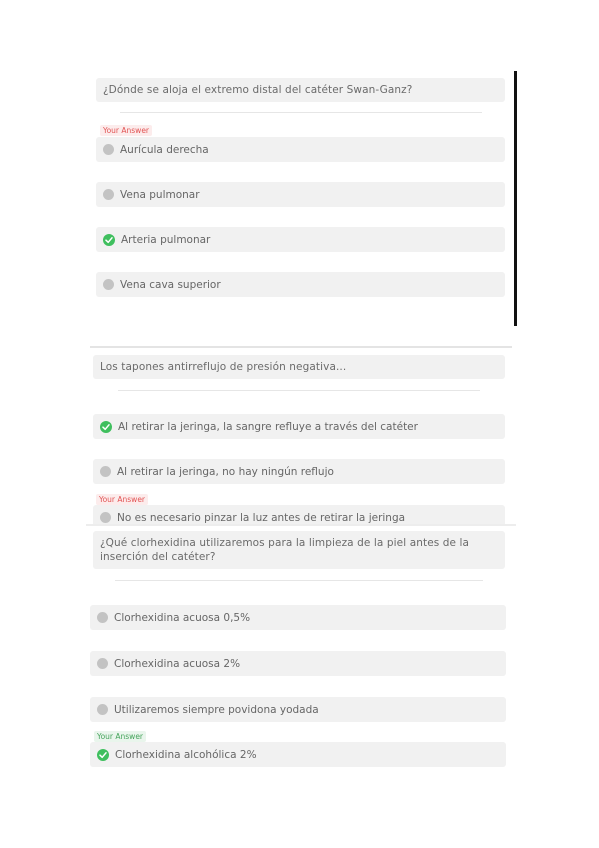 The width and height of the screenshot is (599, 848). What do you see at coordinates (298, 754) in the screenshot?
I see `q3-option-4: Clorhexidina alcohólica 2%` at bounding box center [298, 754].